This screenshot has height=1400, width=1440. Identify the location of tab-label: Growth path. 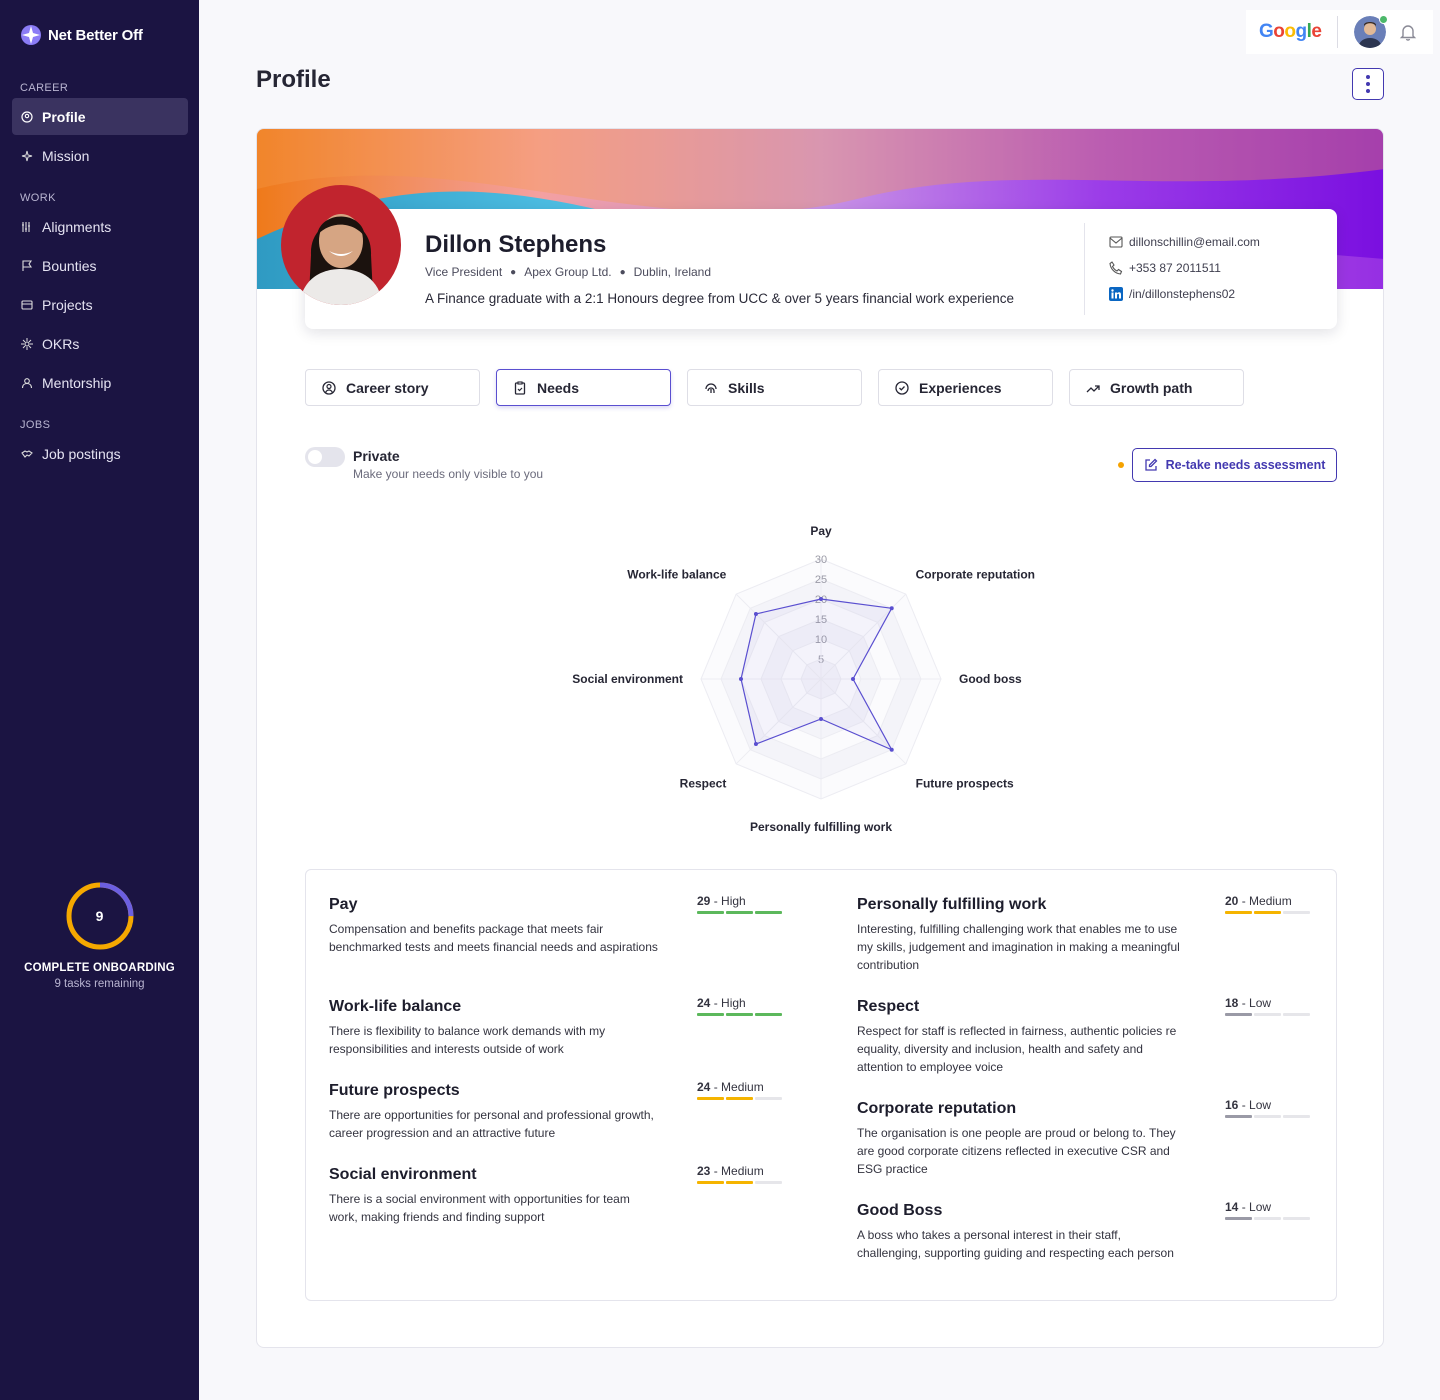
(1151, 387).